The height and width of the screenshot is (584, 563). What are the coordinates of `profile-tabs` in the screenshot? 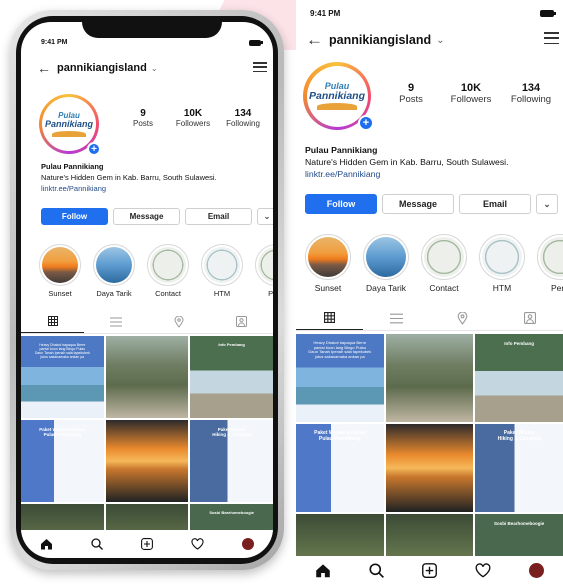 It's located at (147, 322).